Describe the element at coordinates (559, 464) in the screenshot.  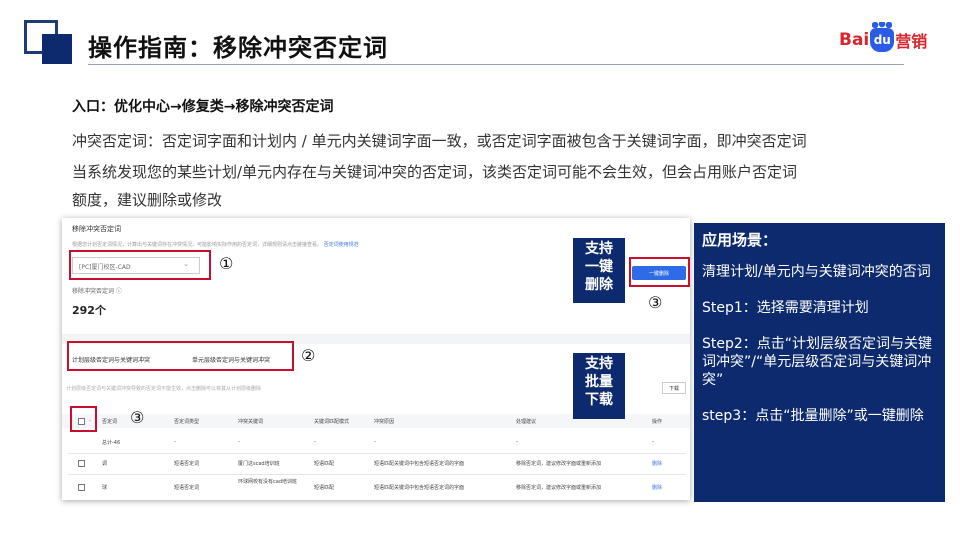
I see `row-1-advice: 移除否定词，建议修改字面或重新添加` at that location.